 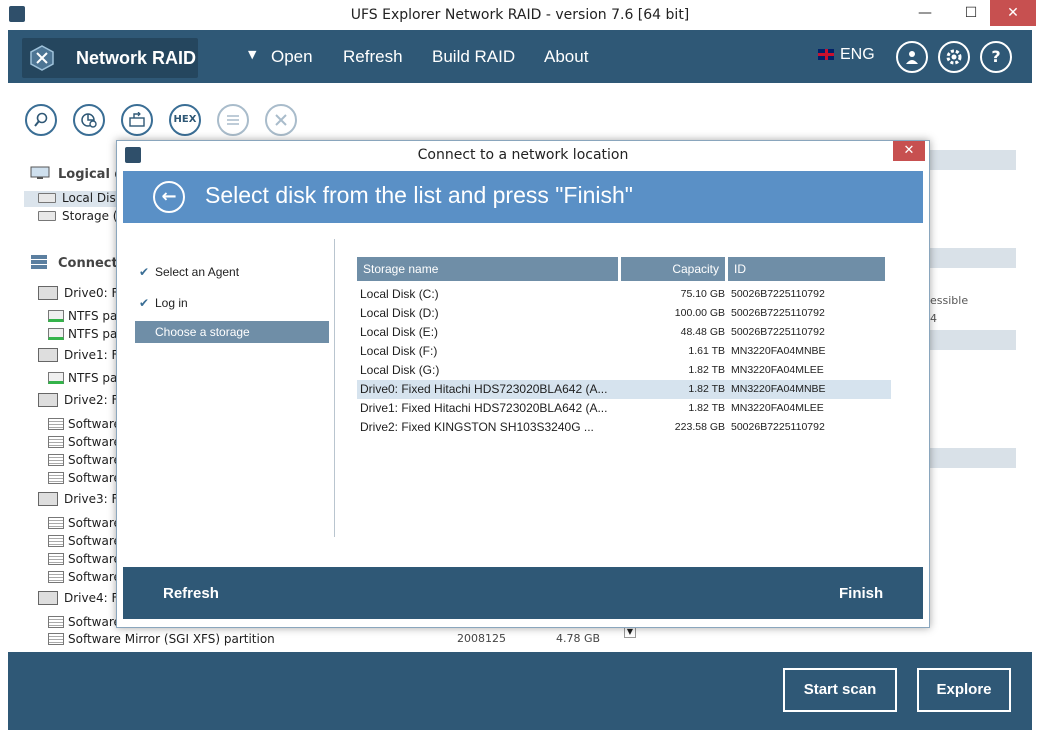 I want to click on step-log-in: ✔ Log in, so click(x=232, y=303).